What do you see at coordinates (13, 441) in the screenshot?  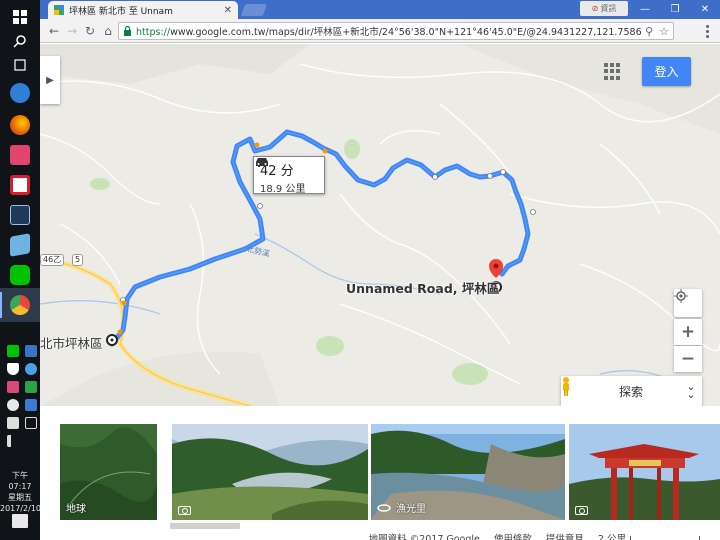 I see `volume-icon` at bounding box center [13, 441].